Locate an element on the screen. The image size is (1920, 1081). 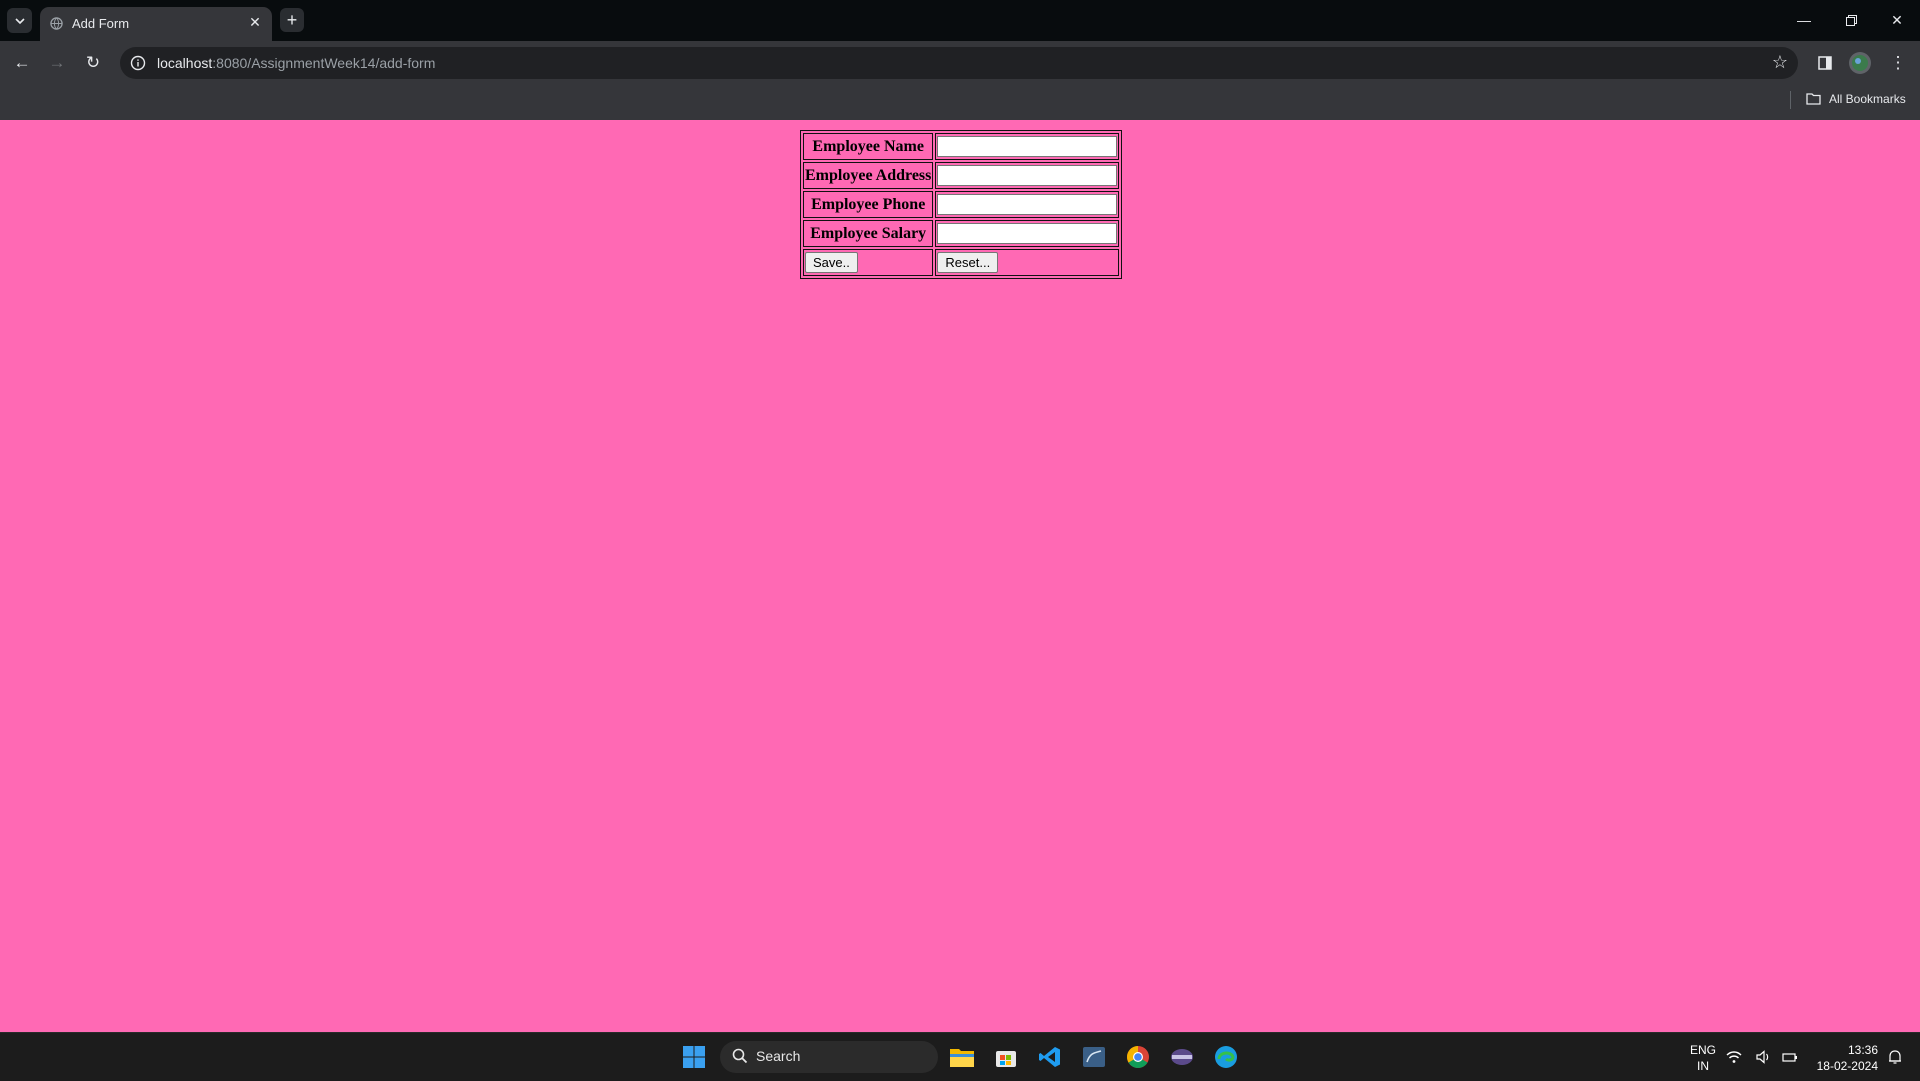
employee-phone-label: Employee Phone is located at coordinates (868, 204).